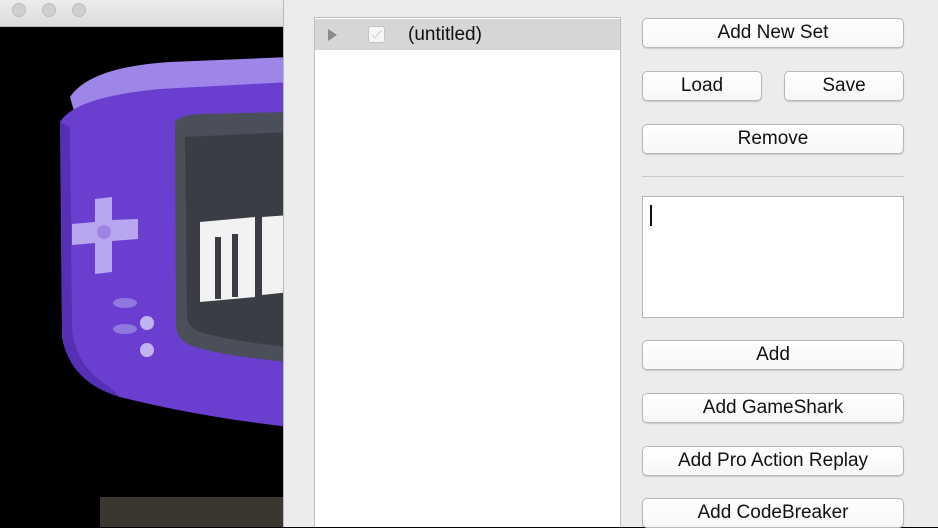 Image resolution: width=938 pixels, height=528 pixels. What do you see at coordinates (145, 13) in the screenshot?
I see `emulator-titlebar` at bounding box center [145, 13].